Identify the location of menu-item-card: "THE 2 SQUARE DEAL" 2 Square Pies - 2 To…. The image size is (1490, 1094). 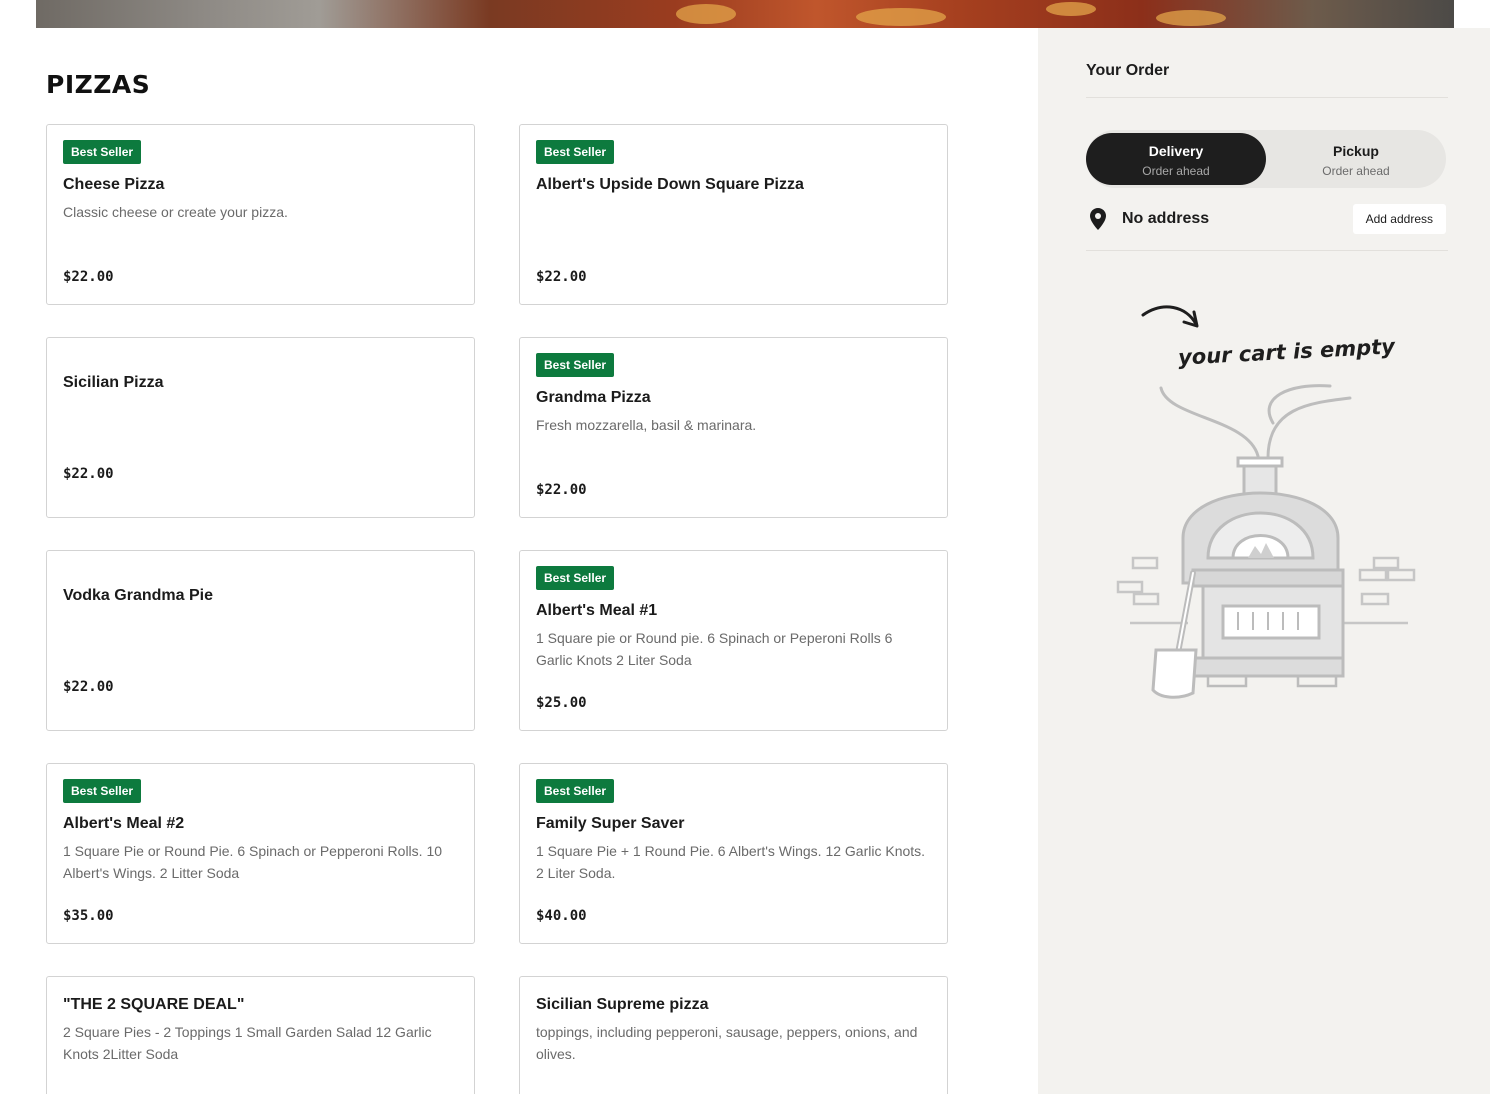
(260, 1035).